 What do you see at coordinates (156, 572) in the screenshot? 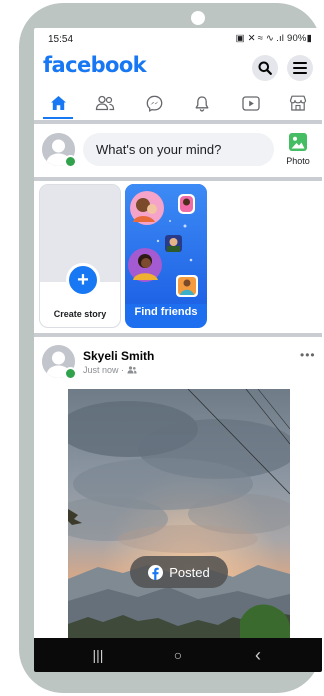
I see `facebook-icon` at bounding box center [156, 572].